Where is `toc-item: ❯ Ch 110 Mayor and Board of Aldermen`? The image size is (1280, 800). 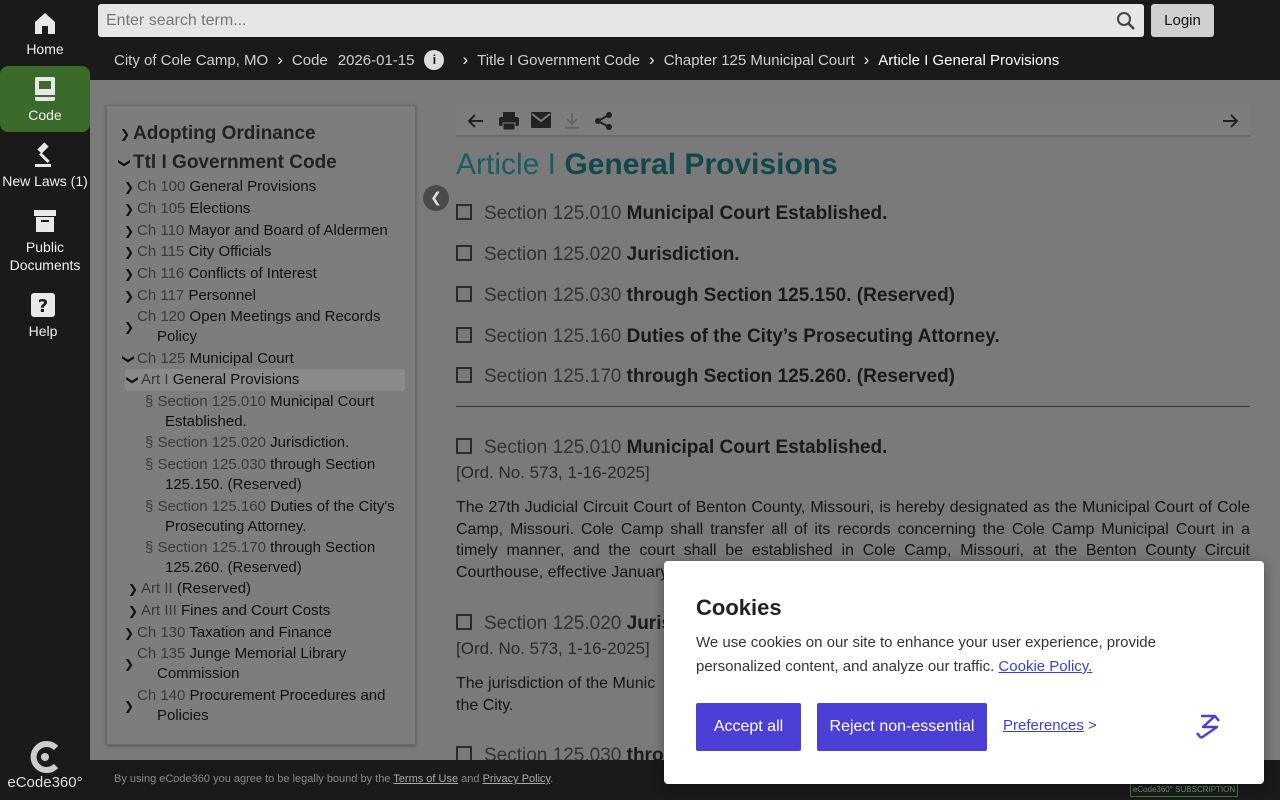
toc-item: ❯ Ch 110 Mayor and Board of Aldermen is located at coordinates (256, 231).